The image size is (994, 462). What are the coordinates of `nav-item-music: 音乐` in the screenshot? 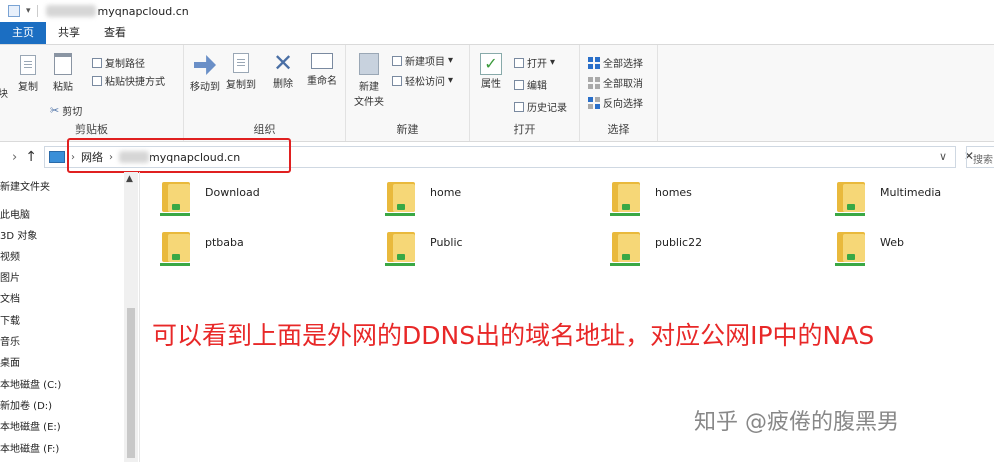 It's located at (10, 340).